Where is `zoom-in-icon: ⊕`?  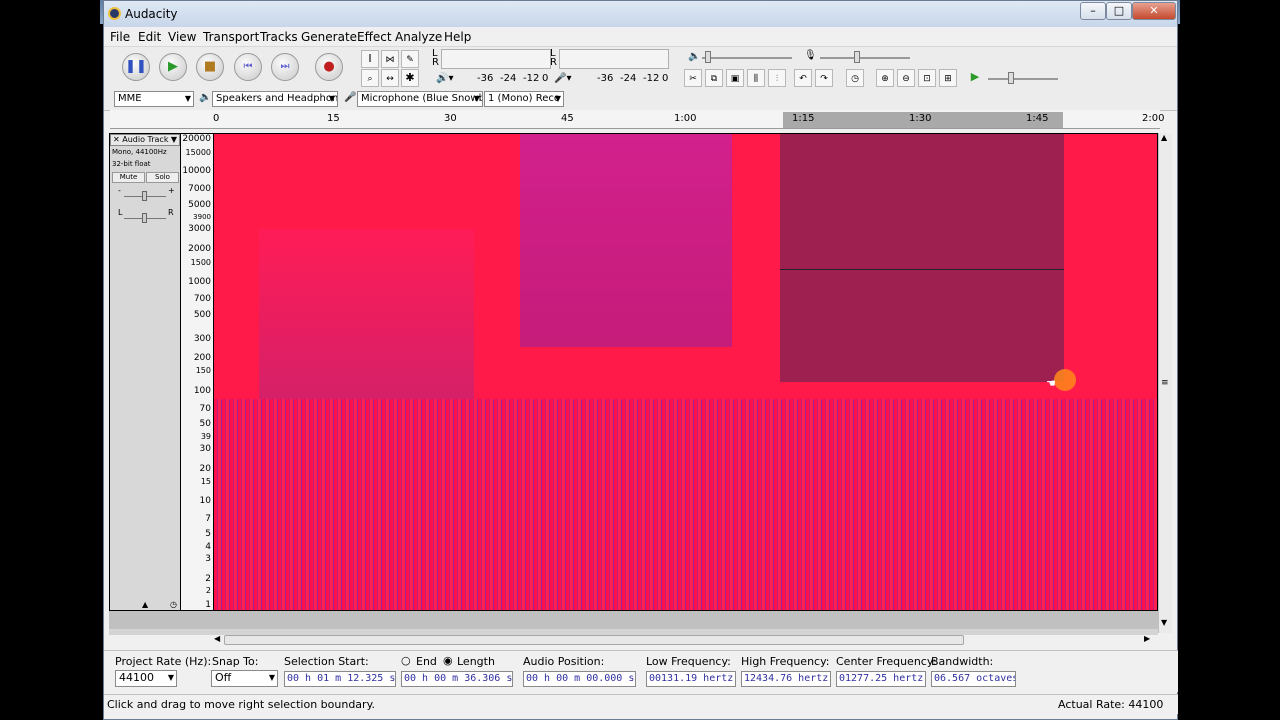 zoom-in-icon: ⊕ is located at coordinates (885, 79).